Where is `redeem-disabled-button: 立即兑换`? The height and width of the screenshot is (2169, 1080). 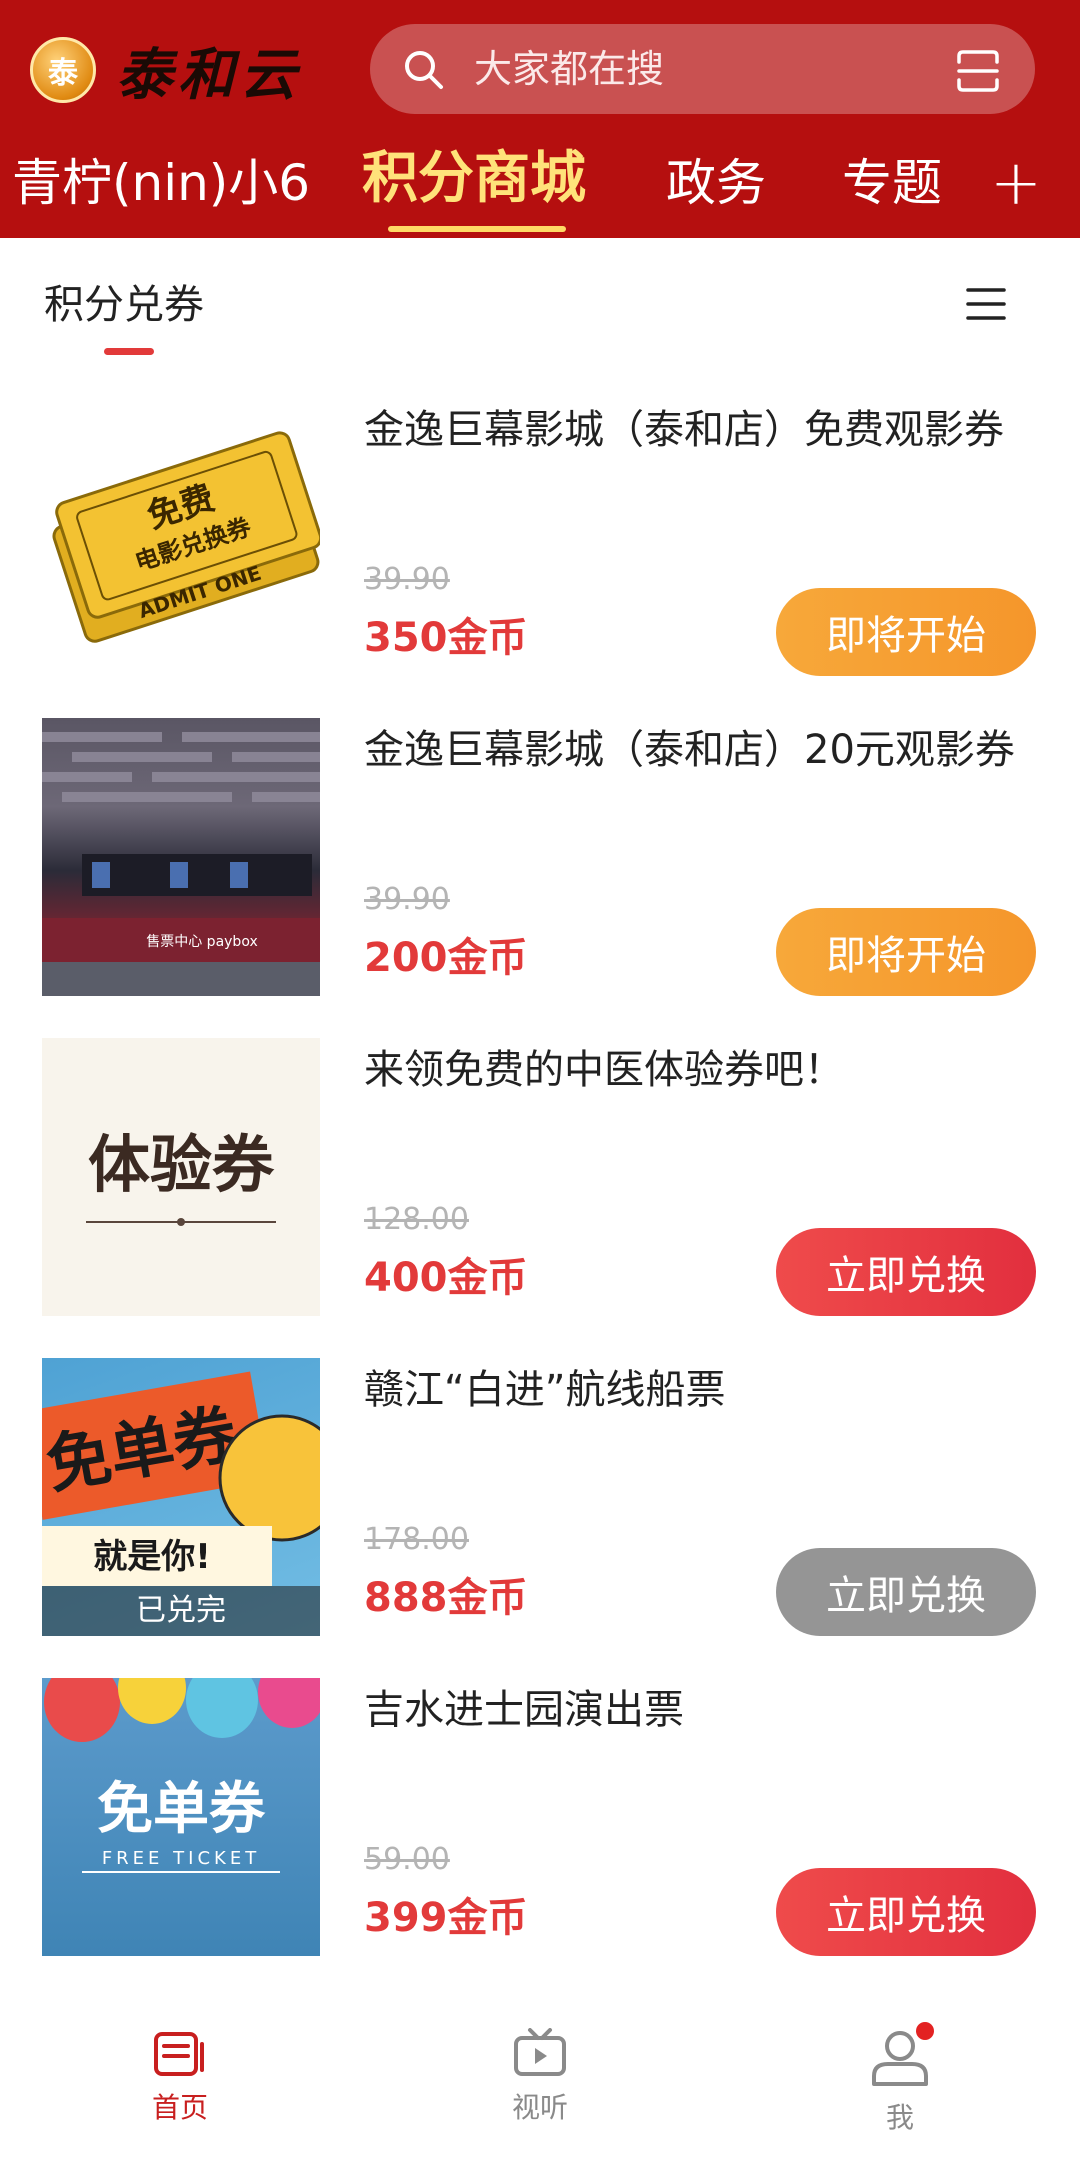
redeem-disabled-button: 立即兑换 is located at coordinates (906, 1592).